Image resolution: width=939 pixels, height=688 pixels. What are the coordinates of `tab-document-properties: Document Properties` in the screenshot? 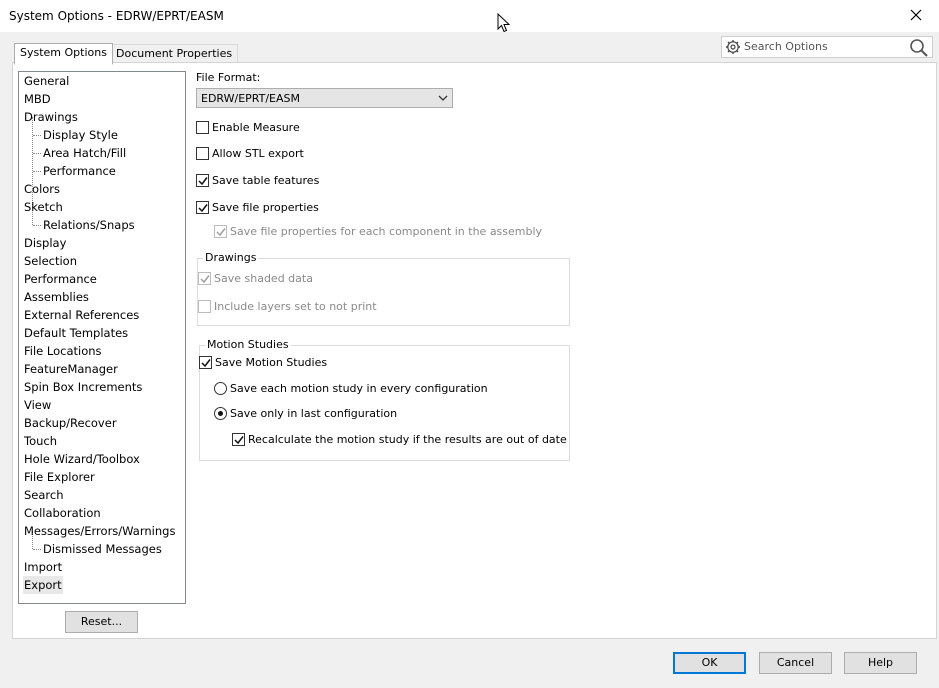 It's located at (174, 54).